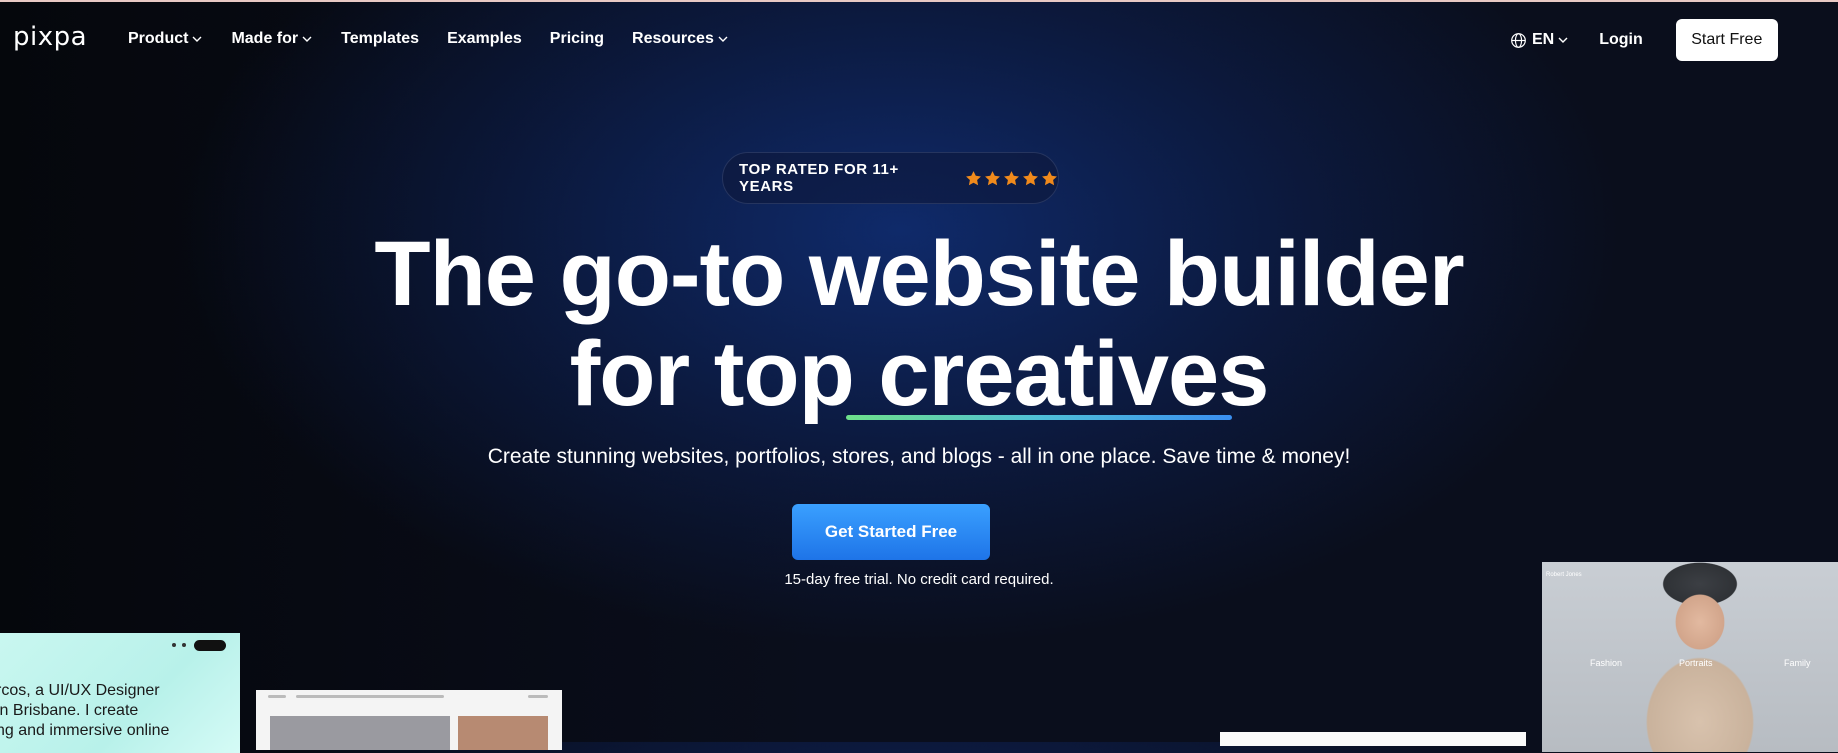 This screenshot has height=753, width=1838. I want to click on rating-badge-text: TOP RATED FOR 11+ YEARS, so click(819, 178).